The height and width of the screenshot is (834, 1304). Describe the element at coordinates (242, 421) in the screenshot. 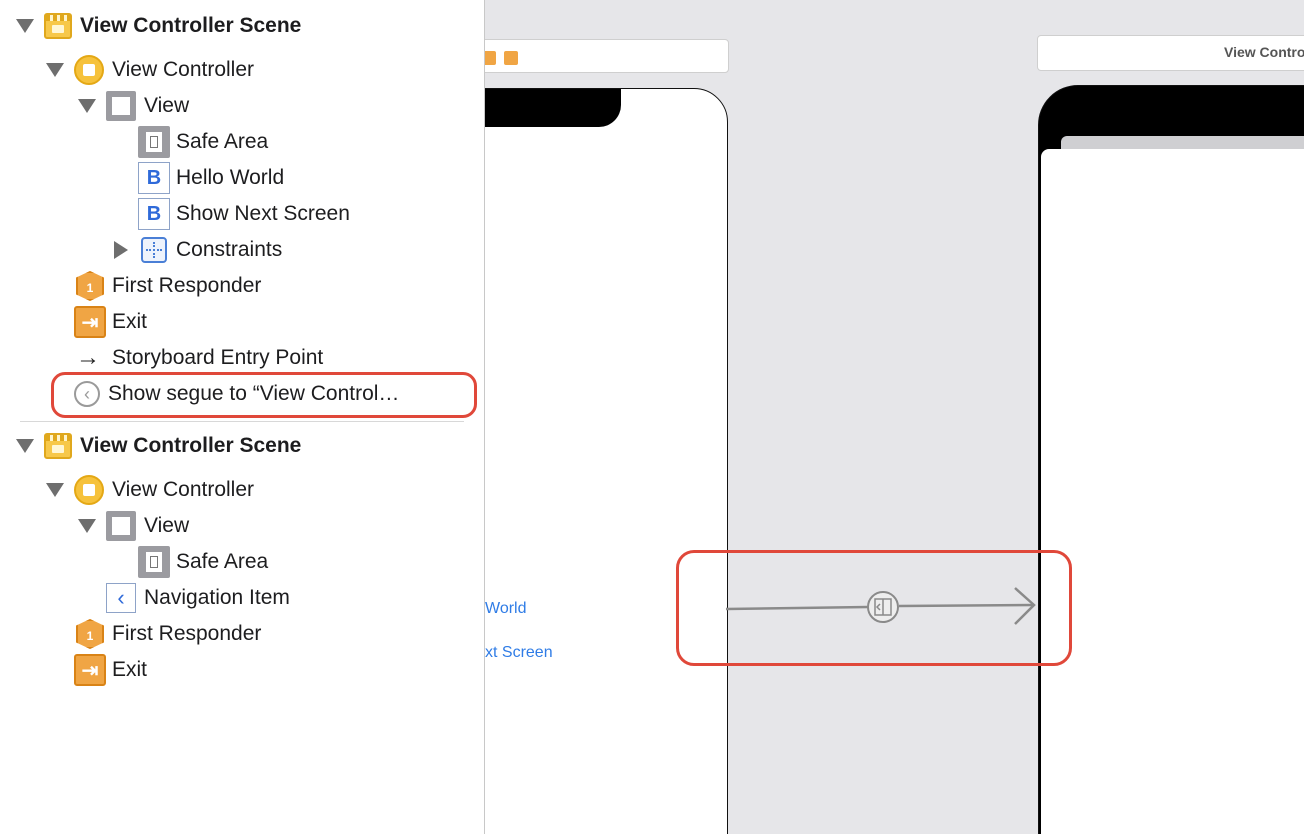

I see `scene-divider` at that location.